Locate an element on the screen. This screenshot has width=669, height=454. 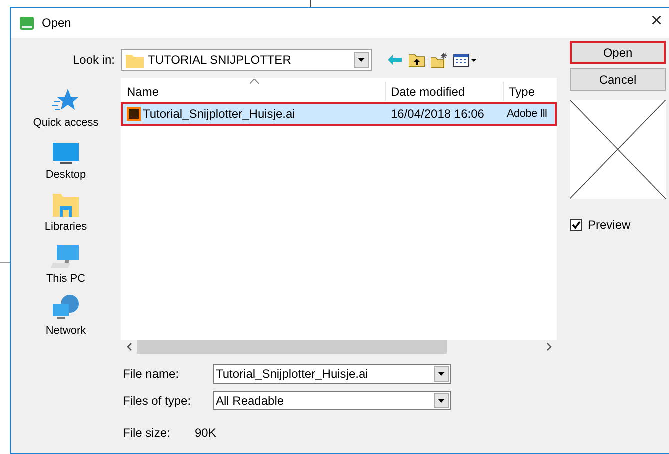
place-label: Libraries is located at coordinates (66, 226).